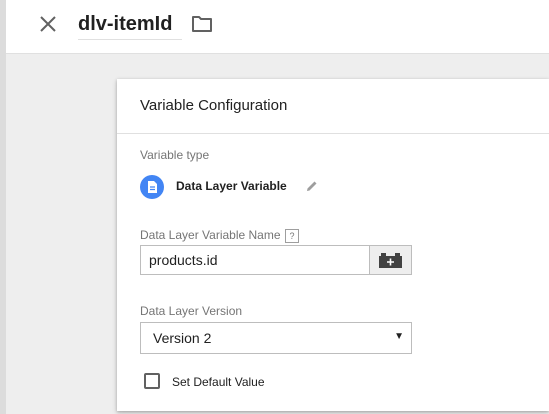 This screenshot has height=414, width=549. I want to click on variable-title: dlv-itemId, so click(130, 24).